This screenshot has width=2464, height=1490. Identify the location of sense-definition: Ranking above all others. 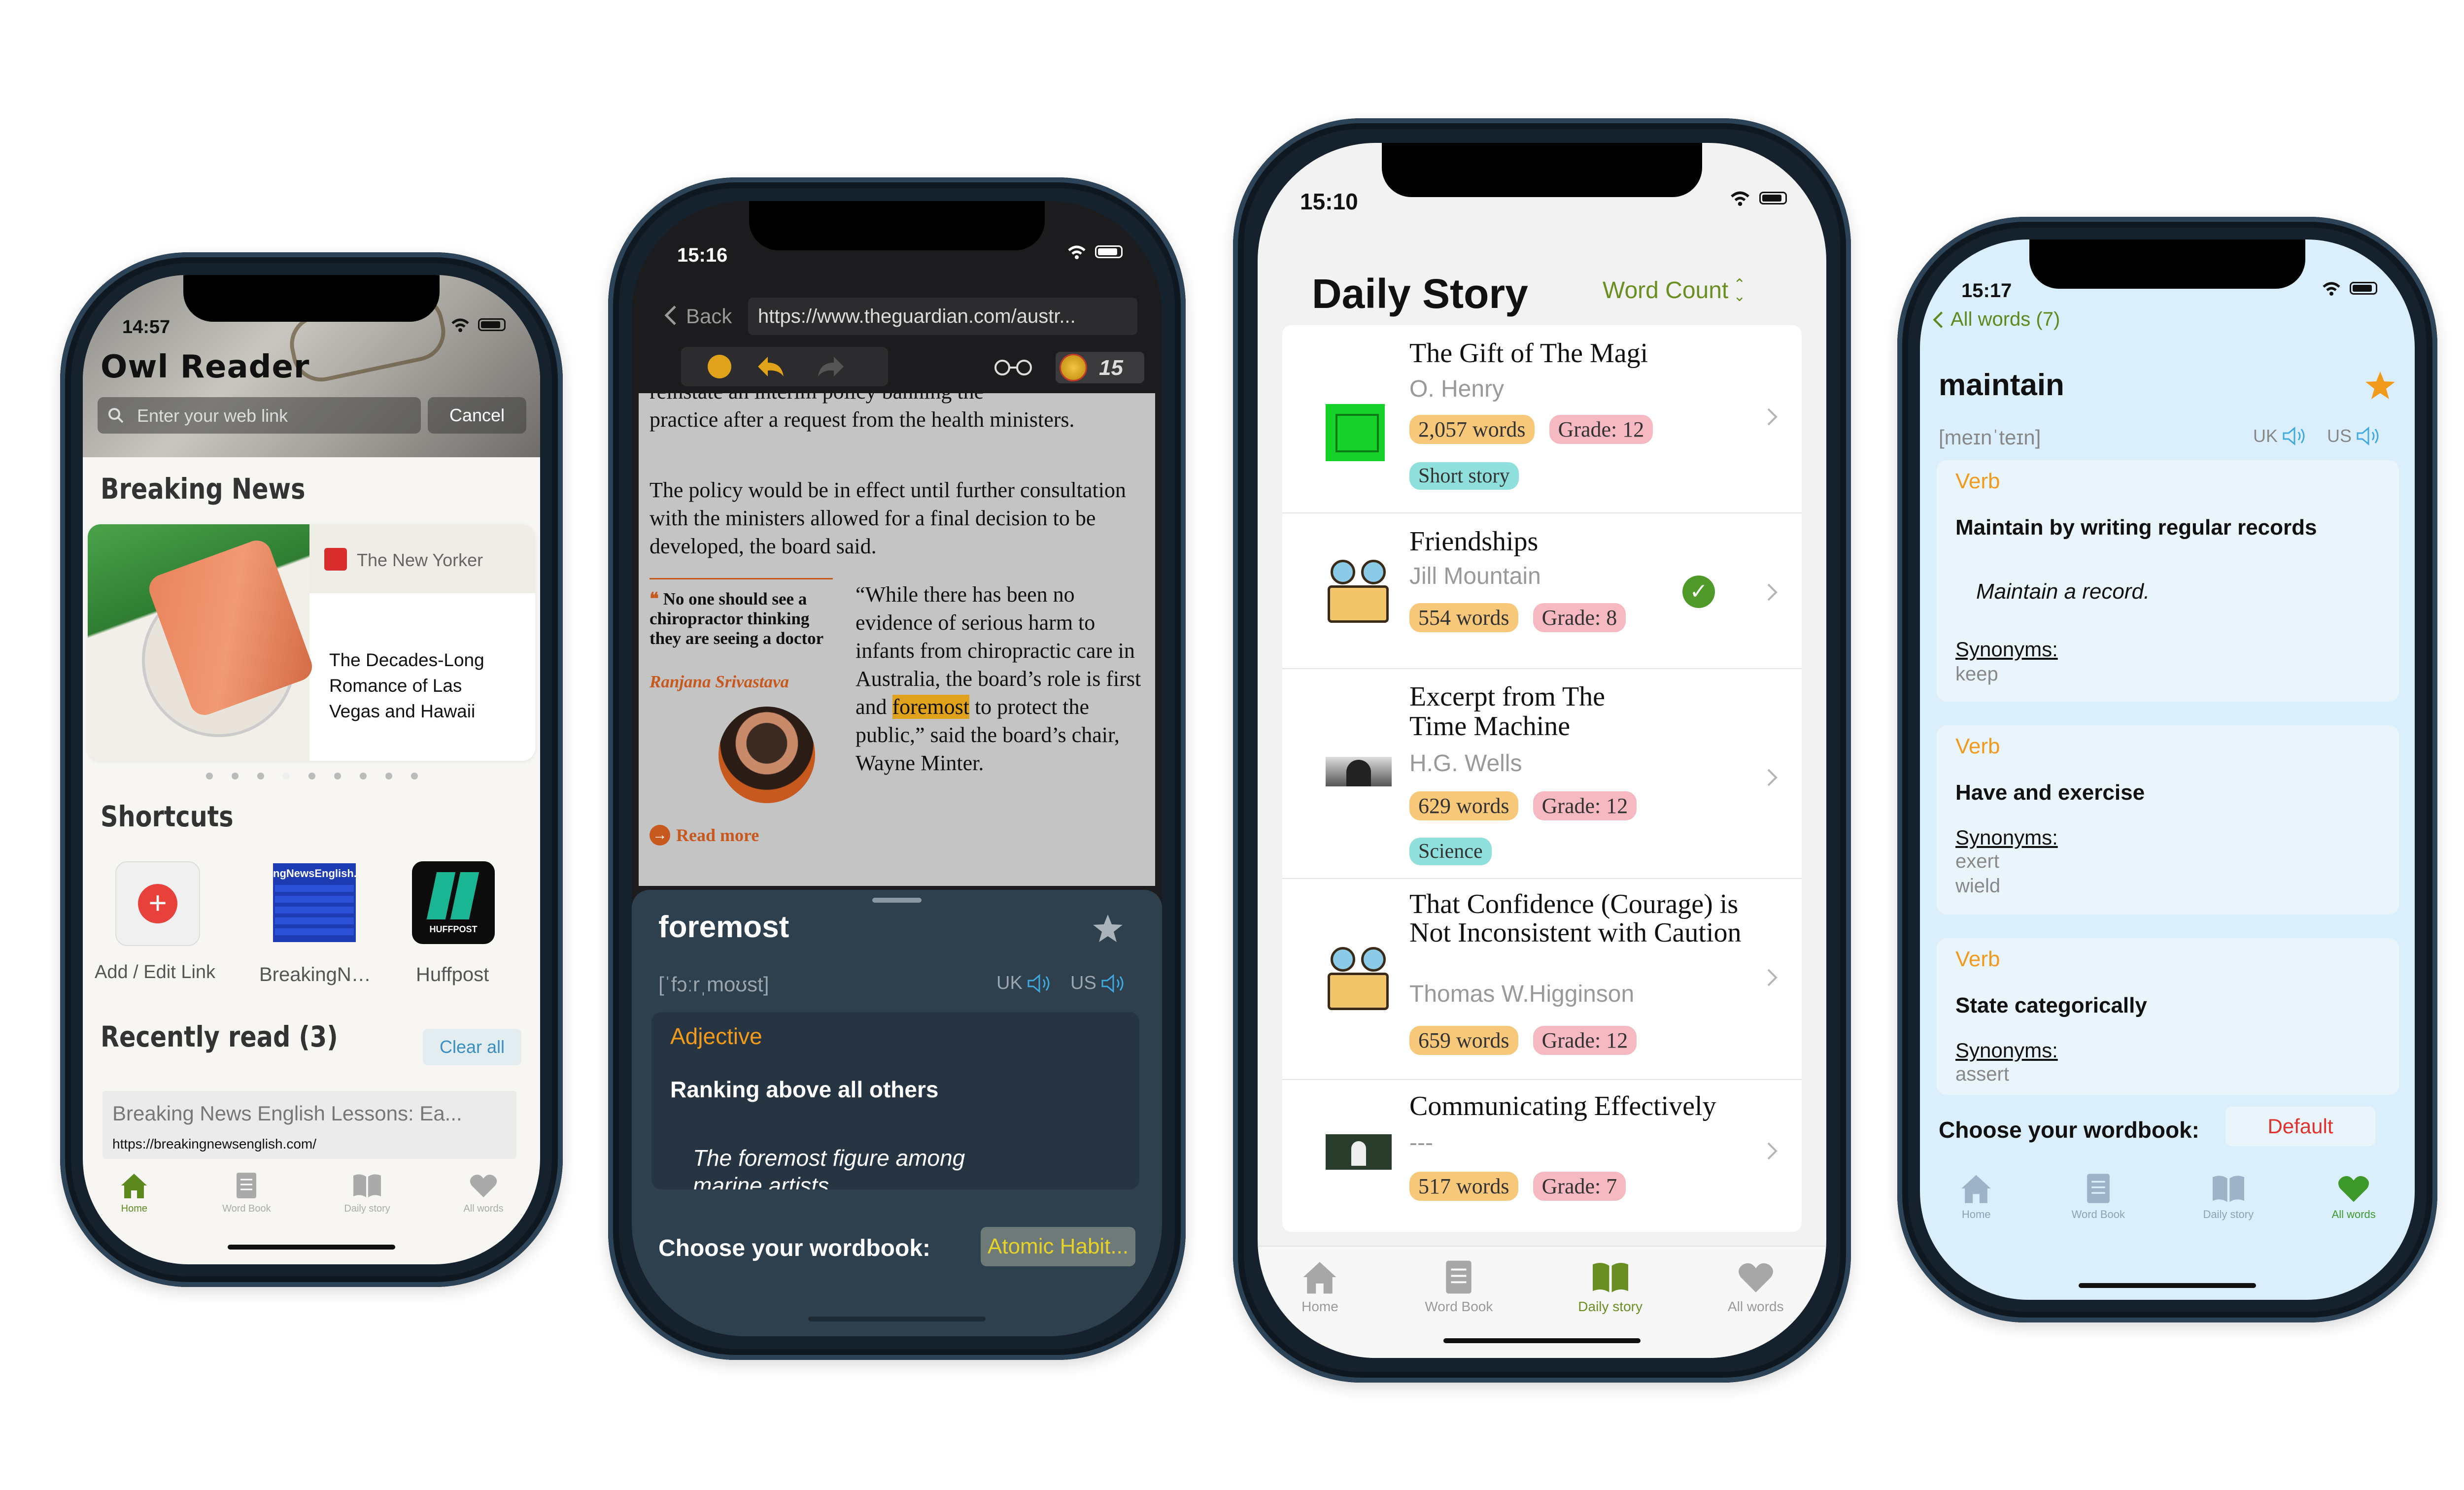
(804, 1089).